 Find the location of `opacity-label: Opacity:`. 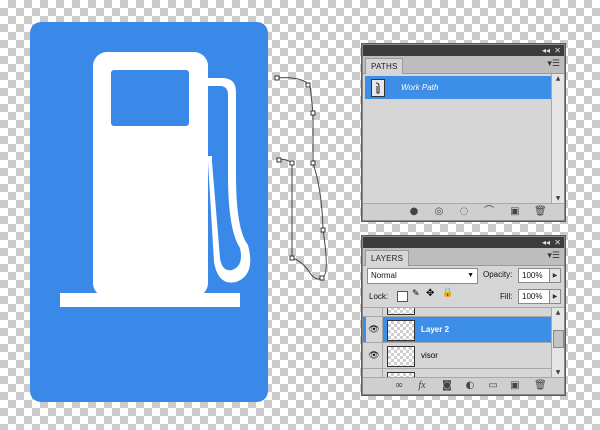

opacity-label: Opacity: is located at coordinates (498, 274).